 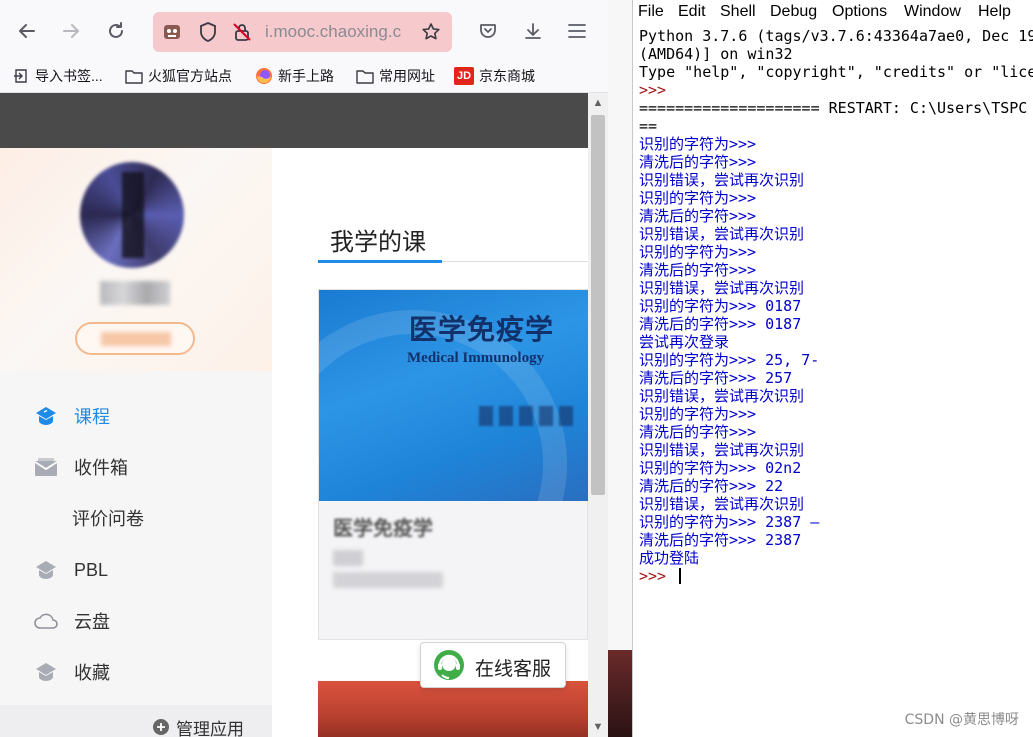 I want to click on jd-icon-text: JD, so click(x=464, y=76).